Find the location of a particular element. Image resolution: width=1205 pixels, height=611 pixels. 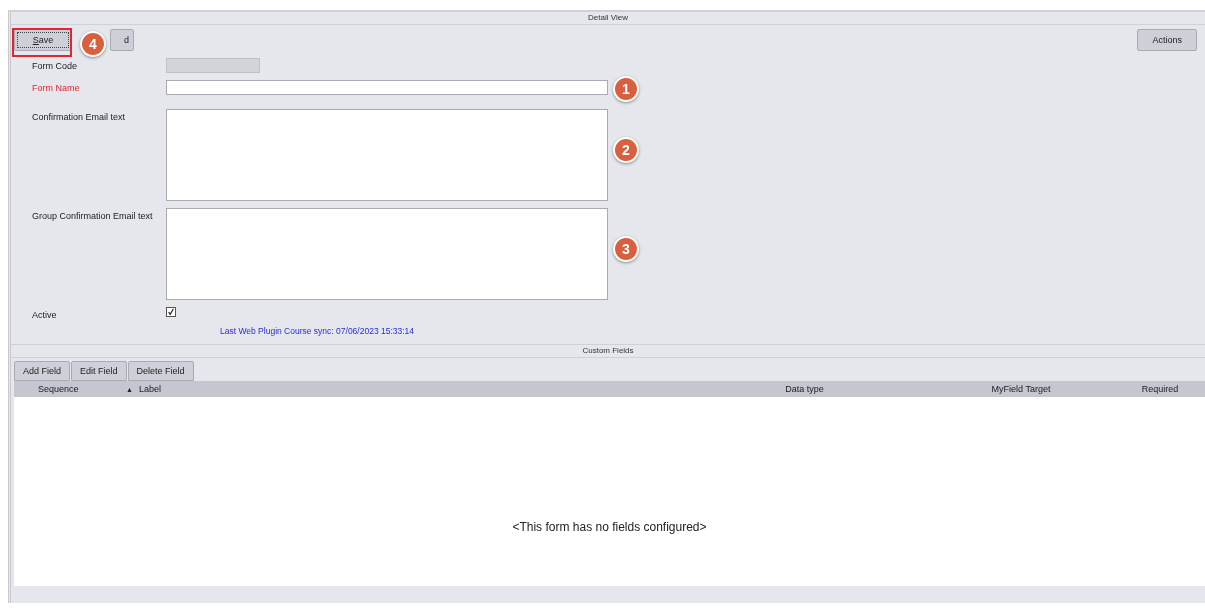

section-title: Custom Fields is located at coordinates (608, 351).